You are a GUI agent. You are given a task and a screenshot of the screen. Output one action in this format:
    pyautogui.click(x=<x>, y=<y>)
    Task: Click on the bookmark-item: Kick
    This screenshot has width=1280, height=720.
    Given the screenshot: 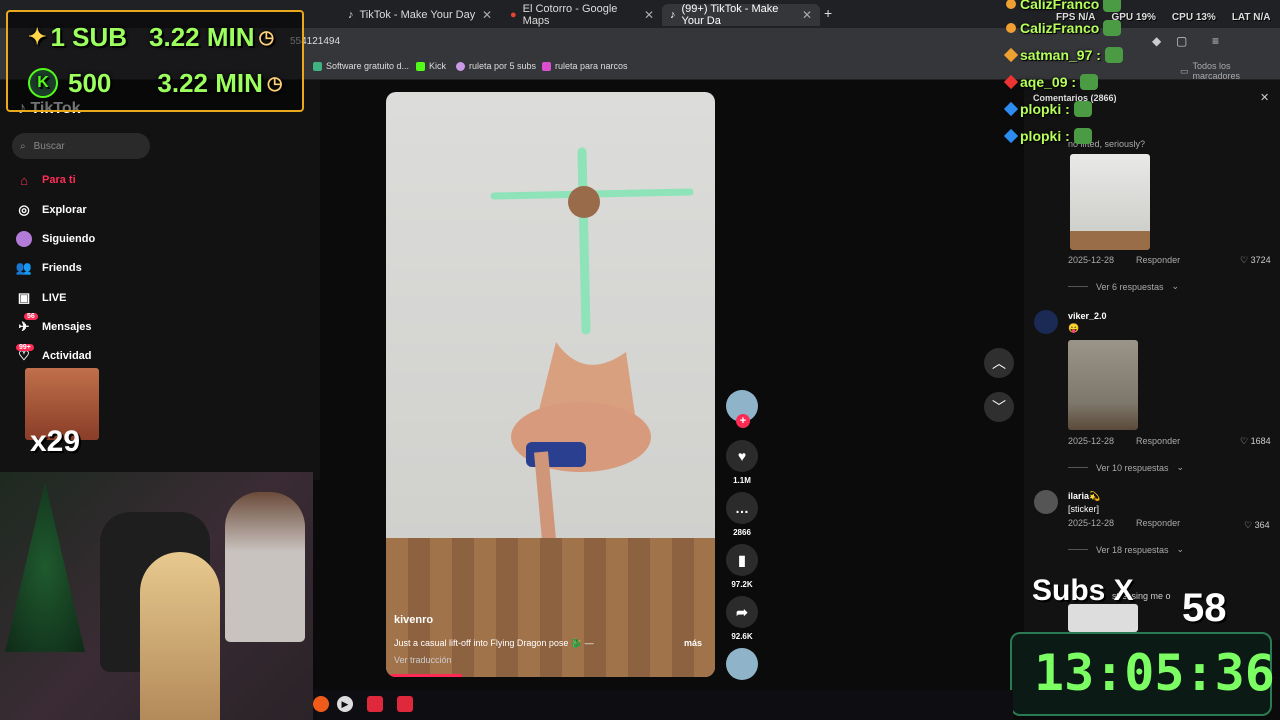 What is the action you would take?
    pyautogui.click(x=431, y=66)
    